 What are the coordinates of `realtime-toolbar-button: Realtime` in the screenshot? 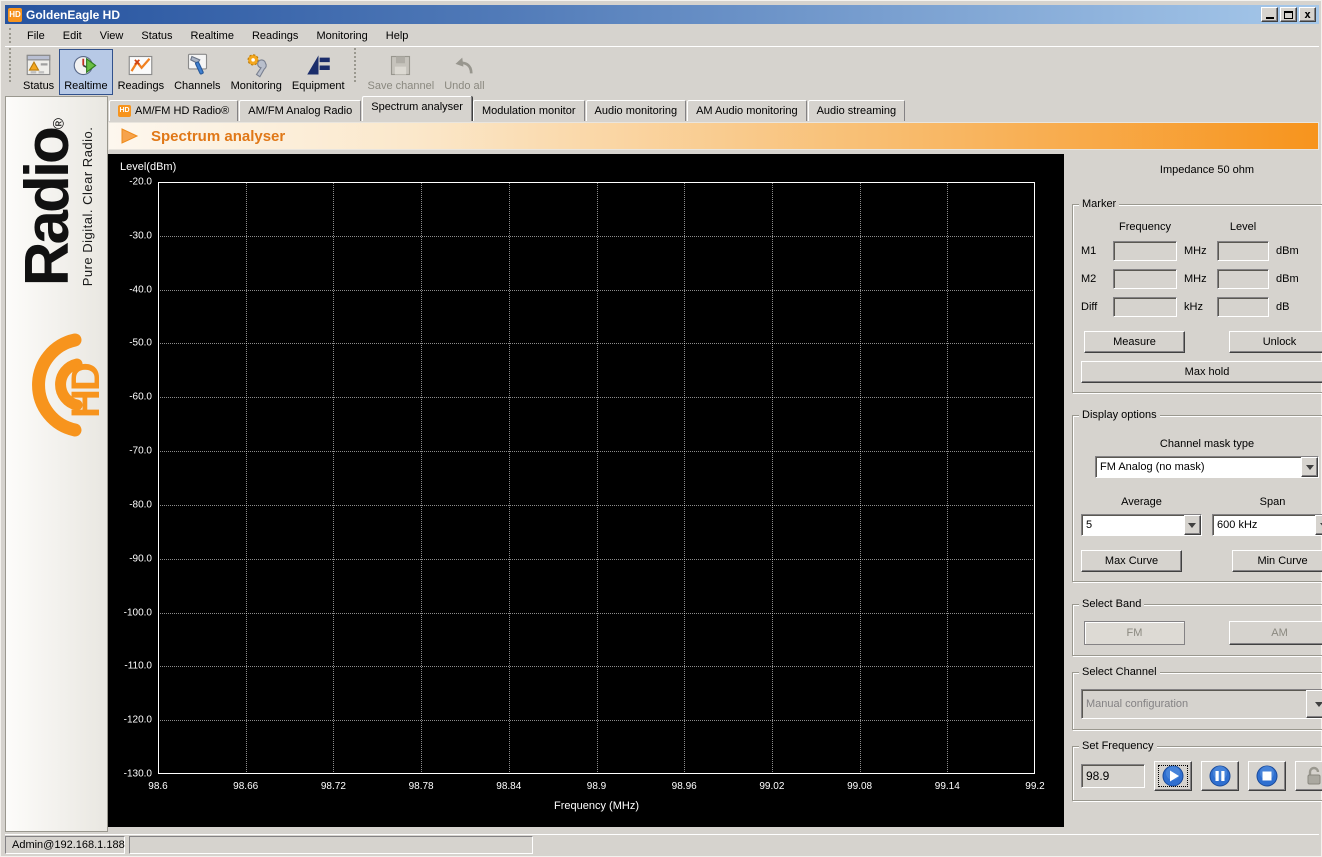 It's located at (86, 72).